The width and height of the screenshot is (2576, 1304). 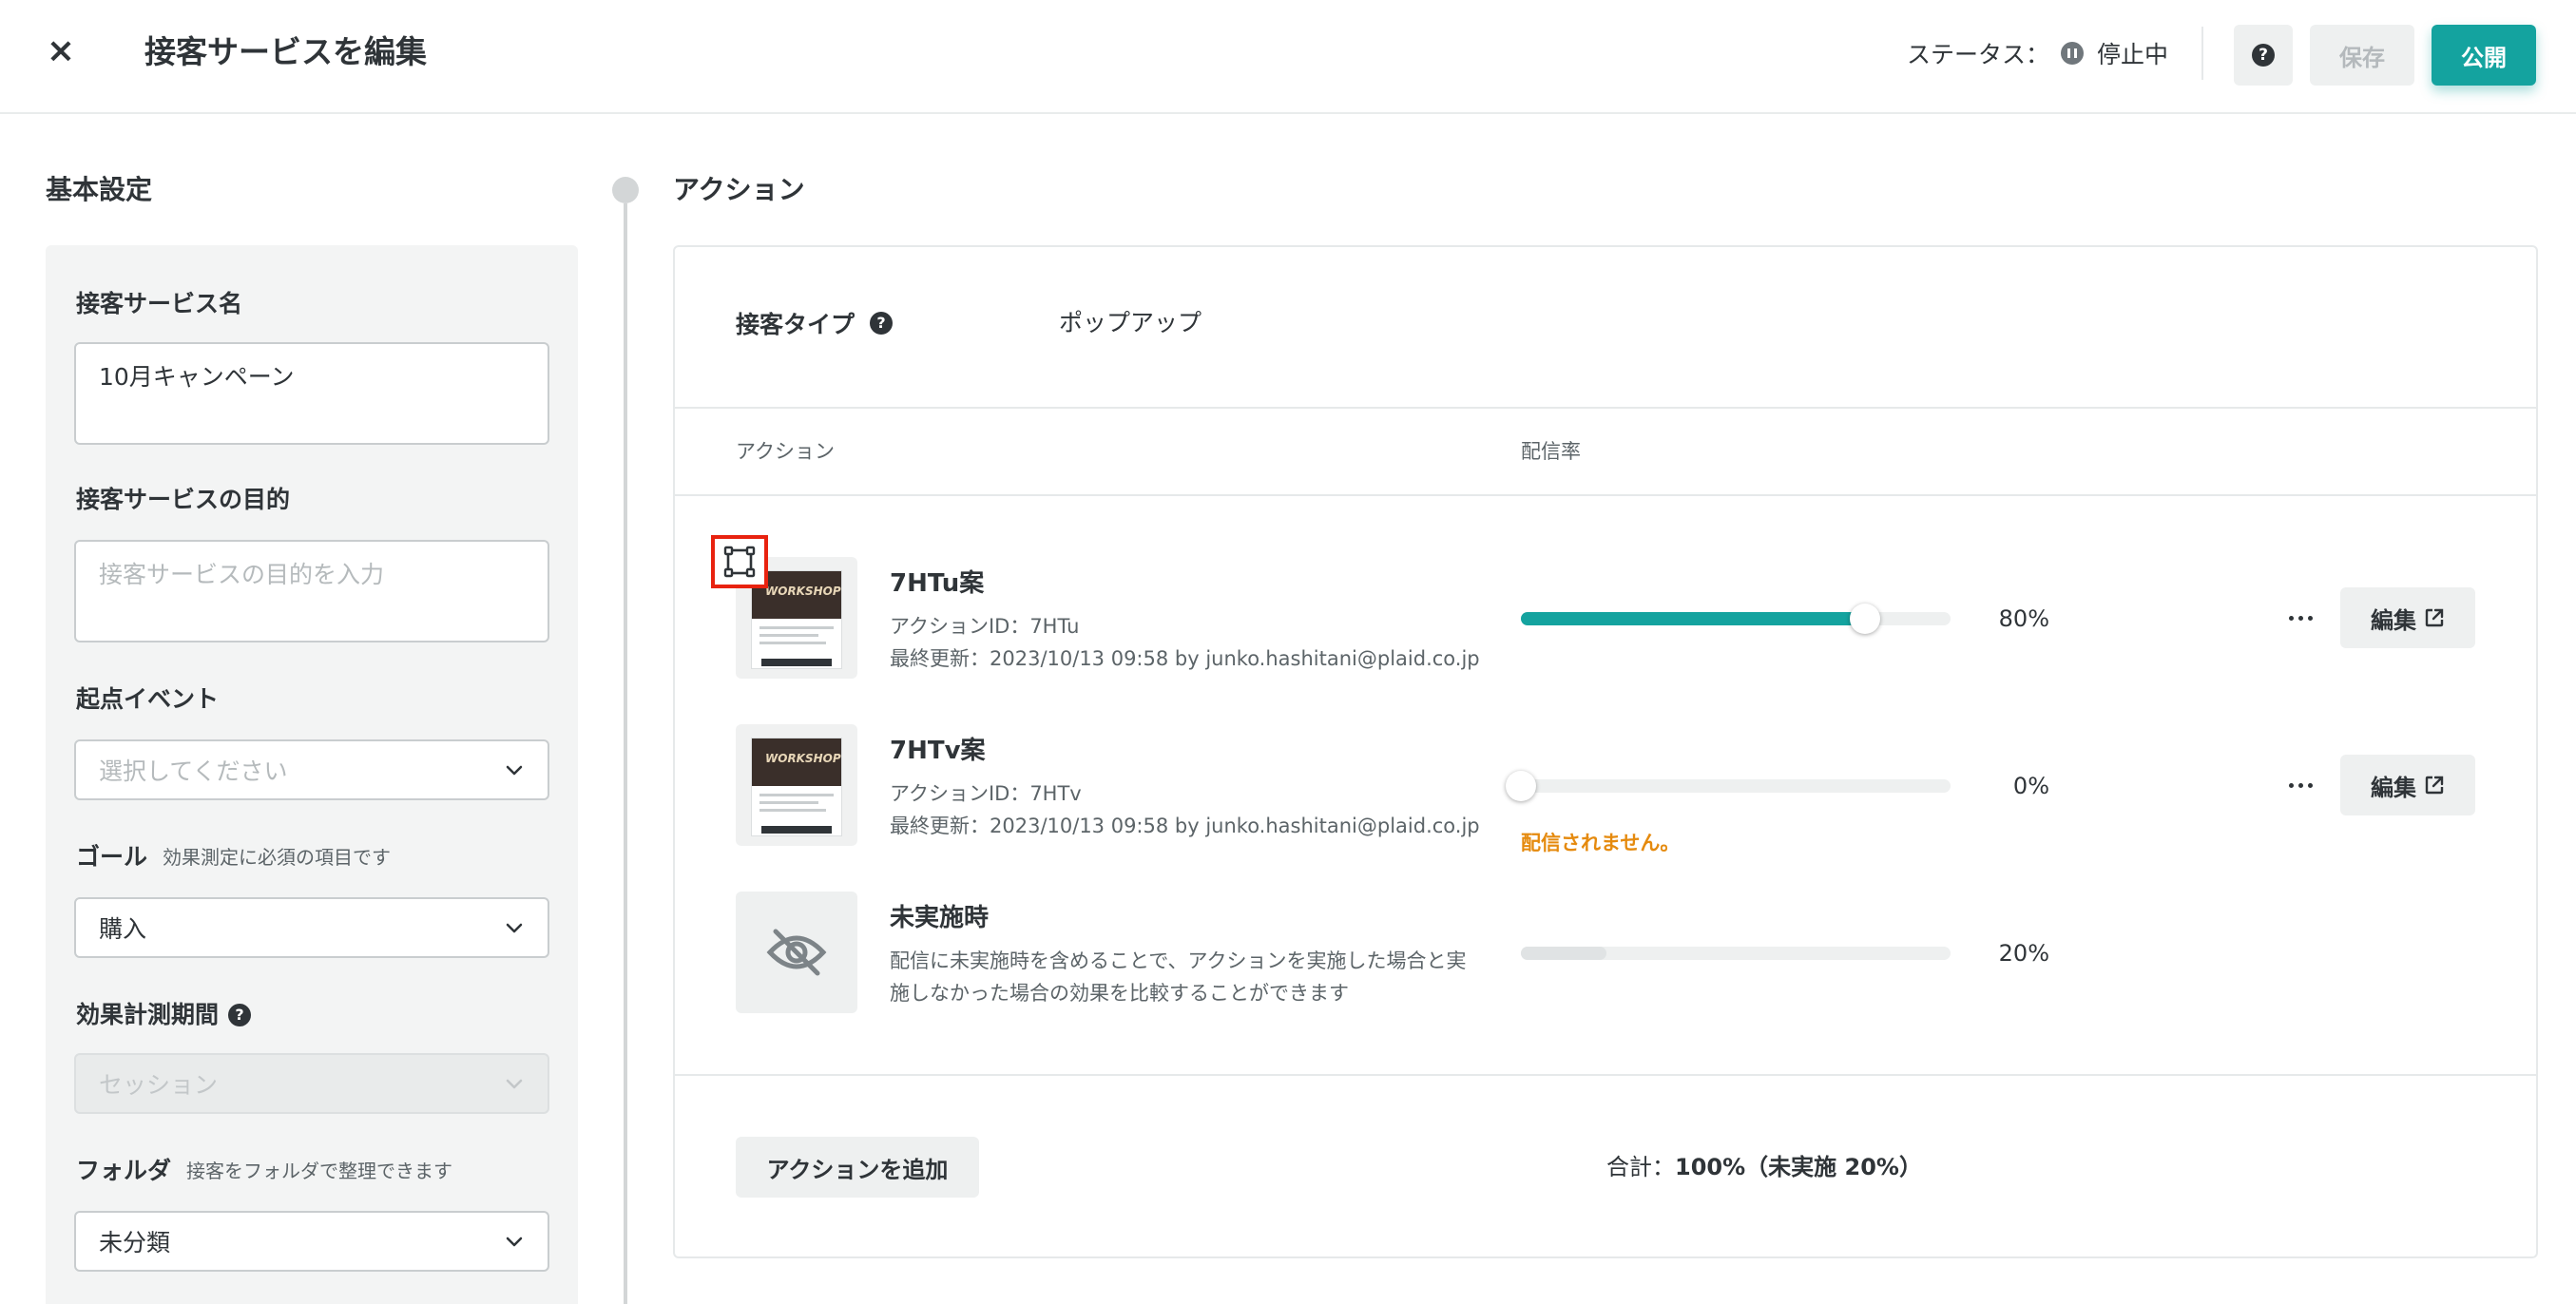 I want to click on folder-label: フォルダ 接客をフォルダで整理できます, so click(x=264, y=1171).